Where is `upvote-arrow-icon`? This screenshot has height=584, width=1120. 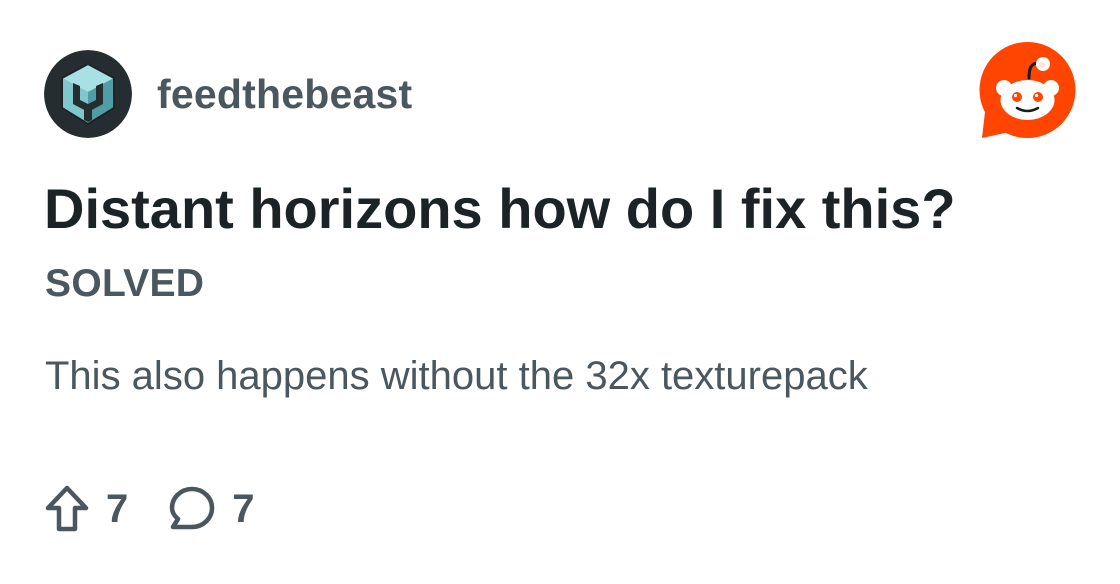
upvote-arrow-icon is located at coordinates (67, 509).